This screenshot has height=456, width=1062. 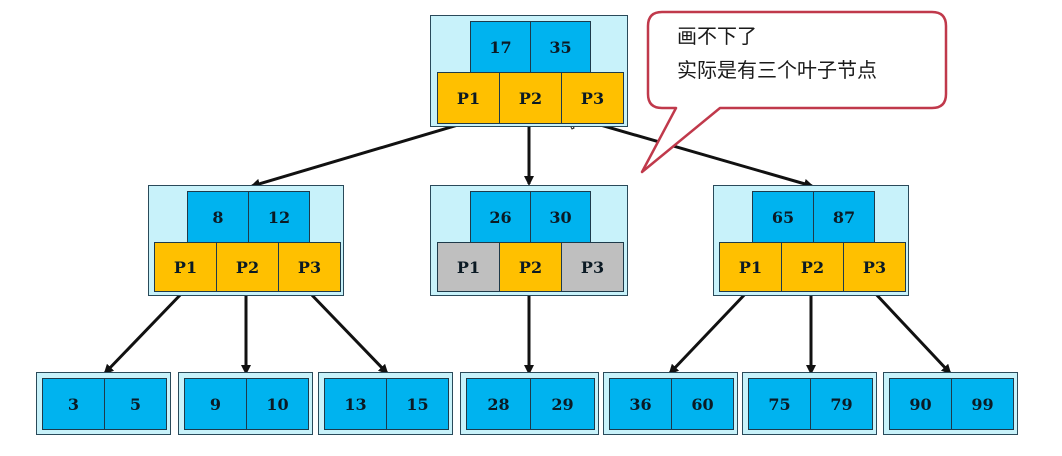 What do you see at coordinates (841, 404) in the screenshot?
I see `leaf-key-2: 79` at bounding box center [841, 404].